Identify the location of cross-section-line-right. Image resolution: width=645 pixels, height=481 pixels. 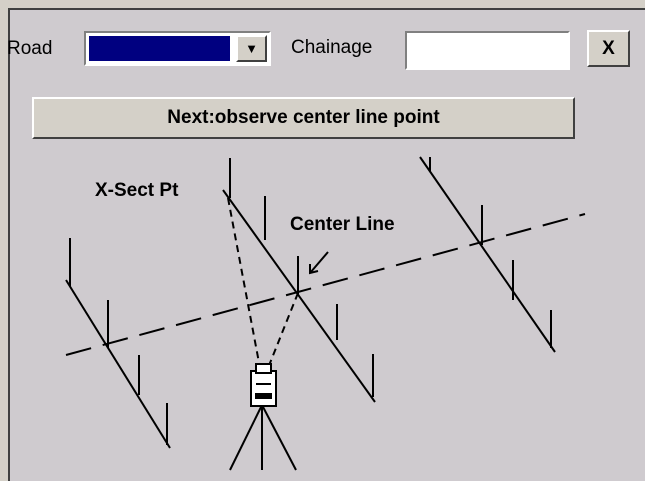
(487, 254).